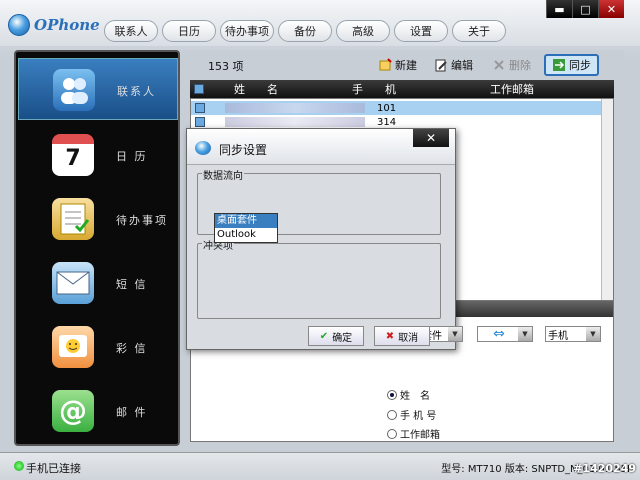 The width and height of the screenshot is (640, 480). What do you see at coordinates (142, 220) in the screenshot?
I see `sidebar-label: 待办事项` at bounding box center [142, 220].